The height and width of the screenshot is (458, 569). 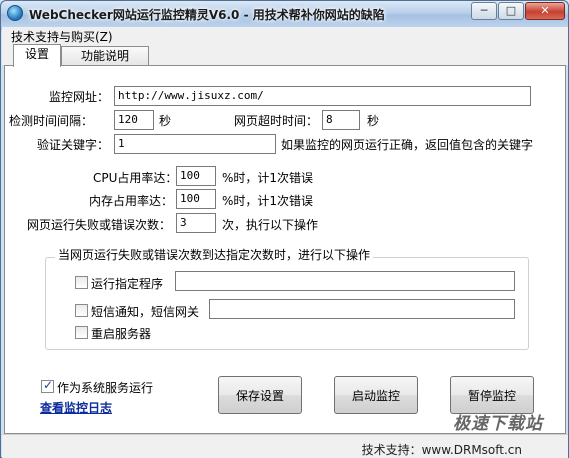 I want to click on interval-unit: 秒, so click(x=165, y=121).